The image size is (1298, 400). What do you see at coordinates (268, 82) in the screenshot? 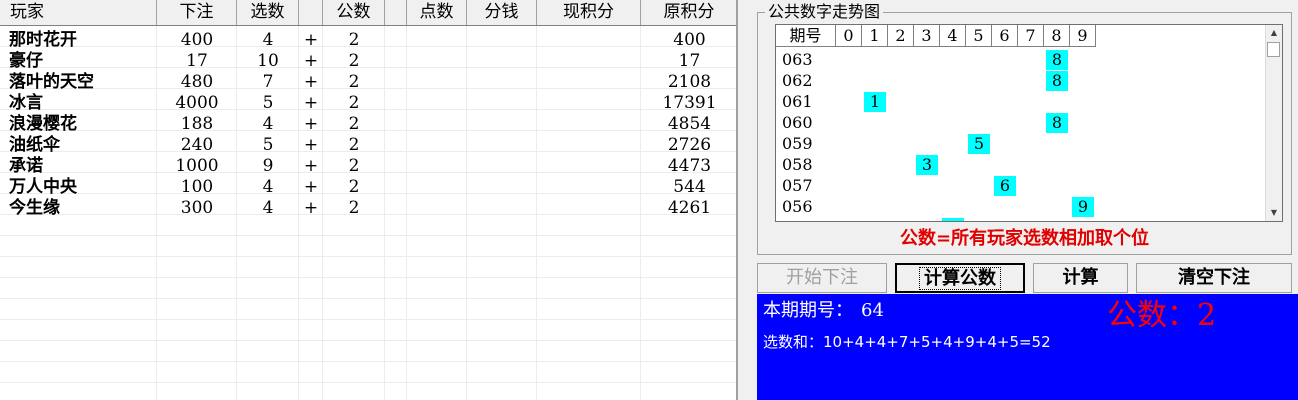
I see `cell-pick: 7` at bounding box center [268, 82].